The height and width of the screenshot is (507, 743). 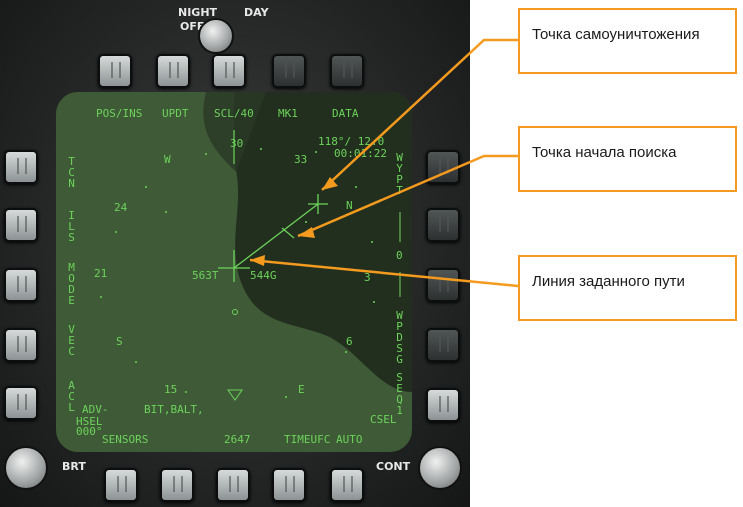 I want to click on compass-s: S, so click(x=119, y=341).